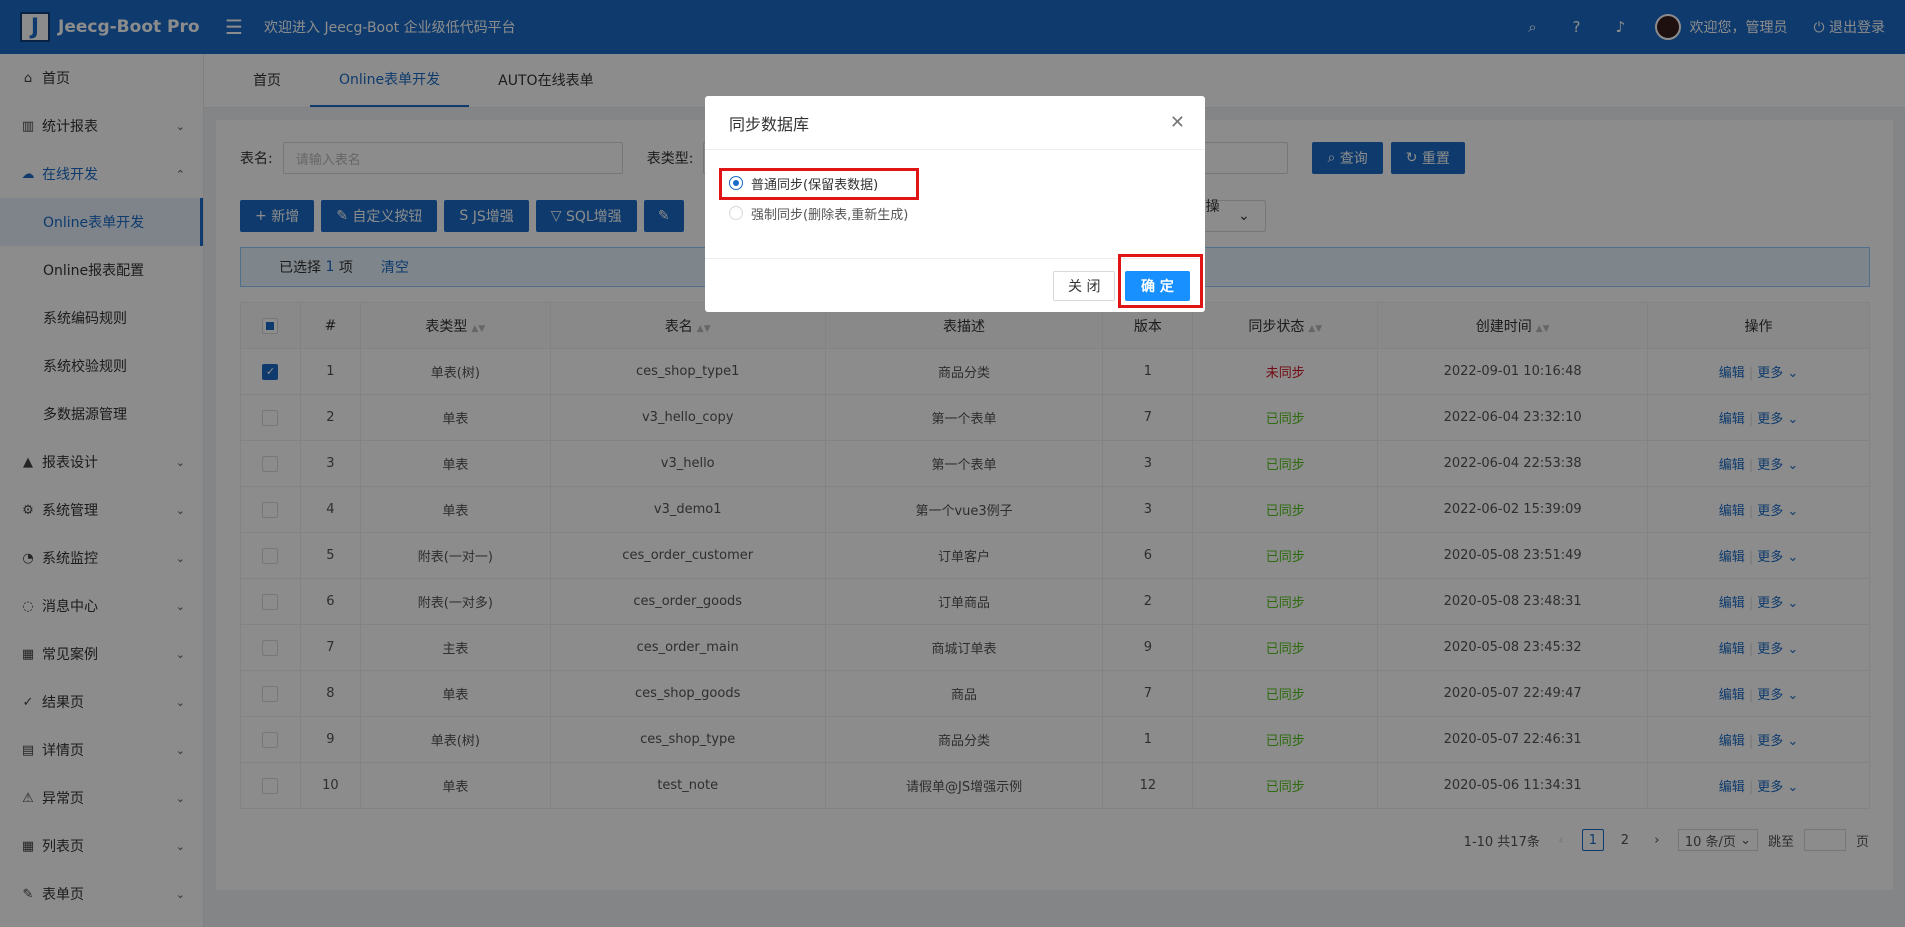 This screenshot has height=927, width=1905. Describe the element at coordinates (830, 215) in the screenshot. I see `radio-force-sync-label: 强制同步(删除表,重新生成)` at that location.